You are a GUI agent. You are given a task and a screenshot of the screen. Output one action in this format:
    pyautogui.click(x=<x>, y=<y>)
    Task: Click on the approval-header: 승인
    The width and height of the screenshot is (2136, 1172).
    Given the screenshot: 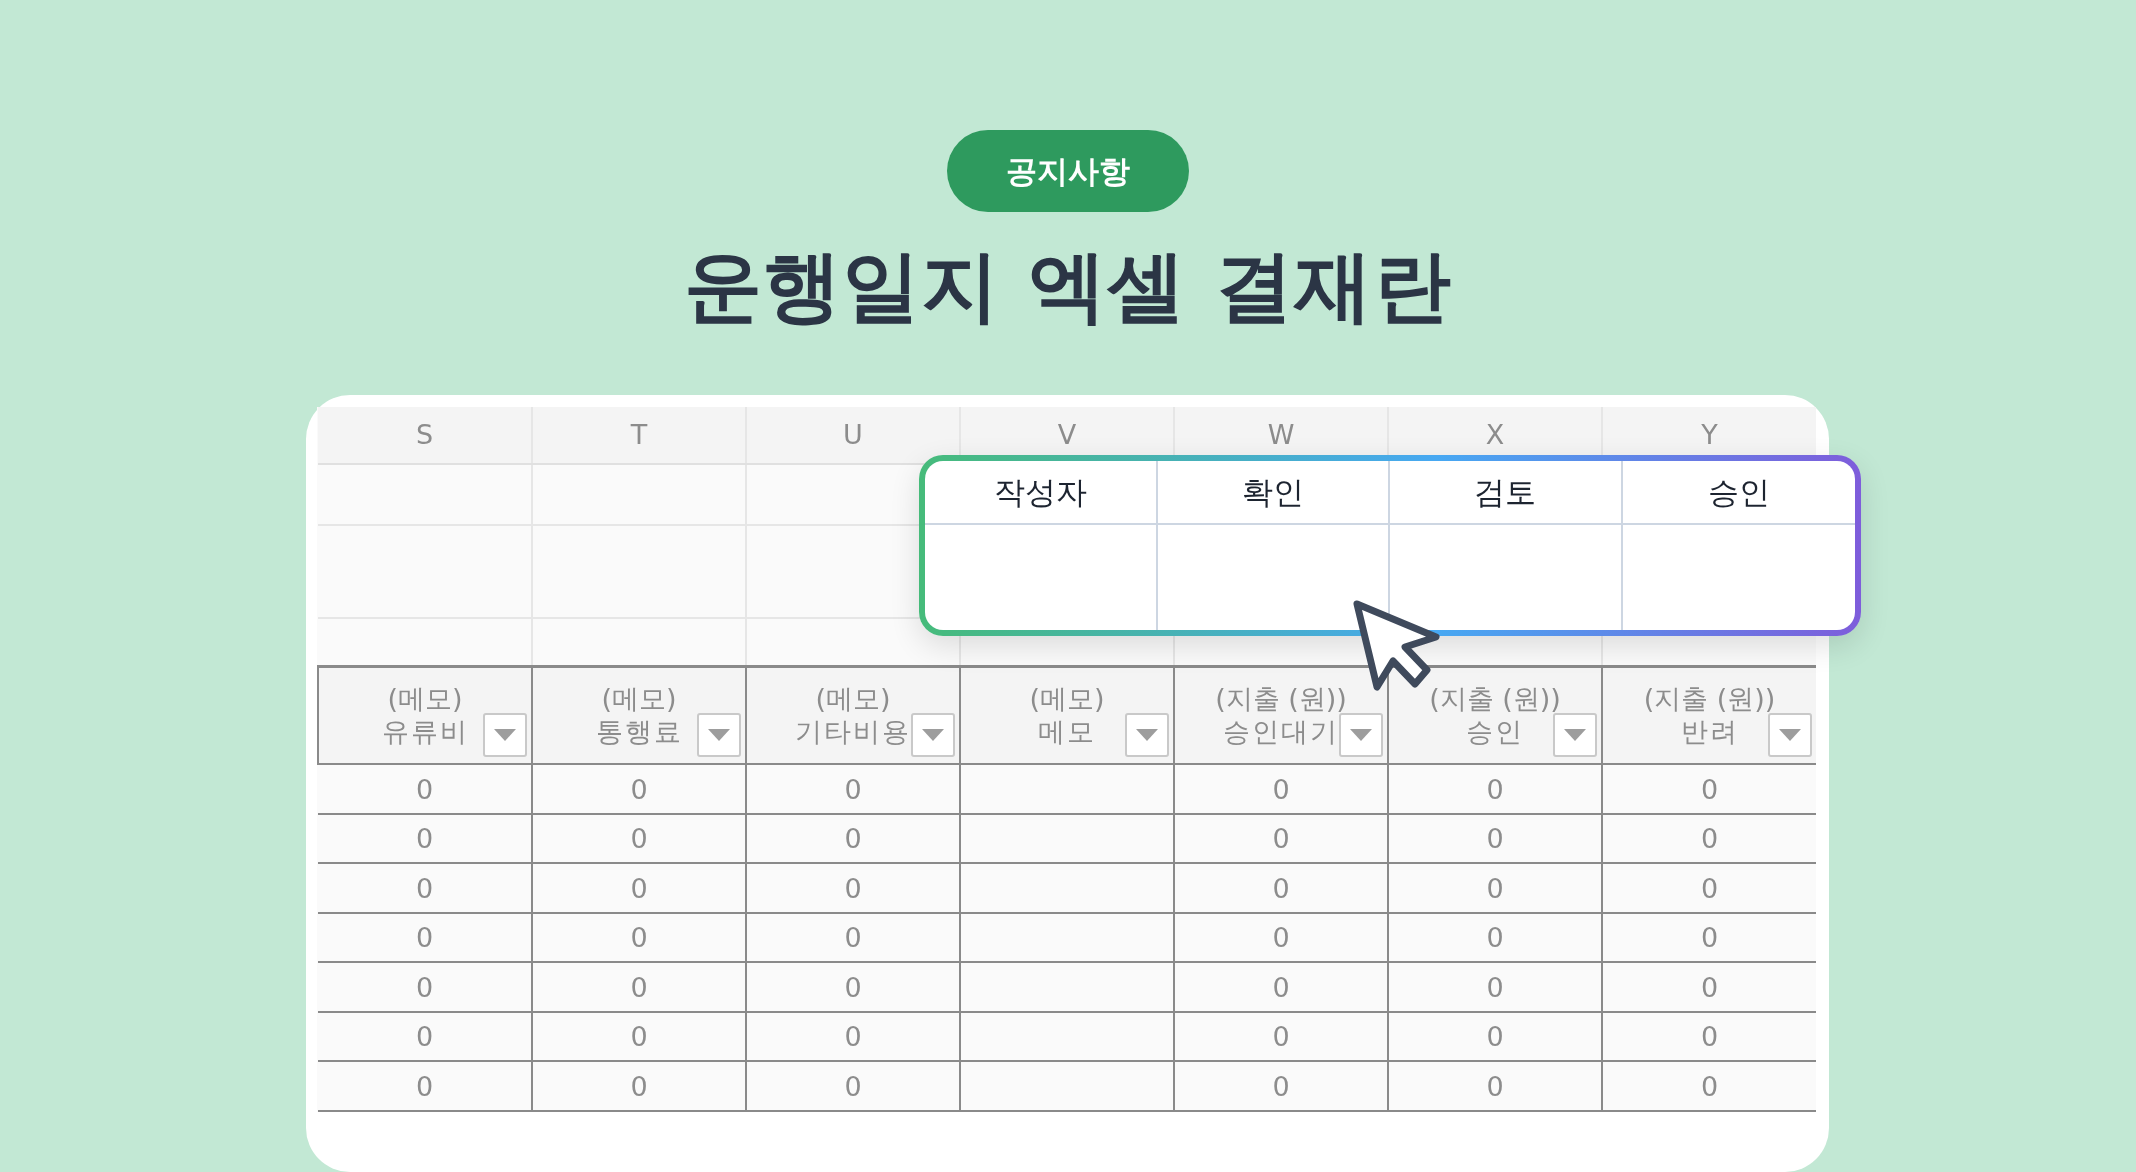 What is the action you would take?
    pyautogui.click(x=1738, y=493)
    